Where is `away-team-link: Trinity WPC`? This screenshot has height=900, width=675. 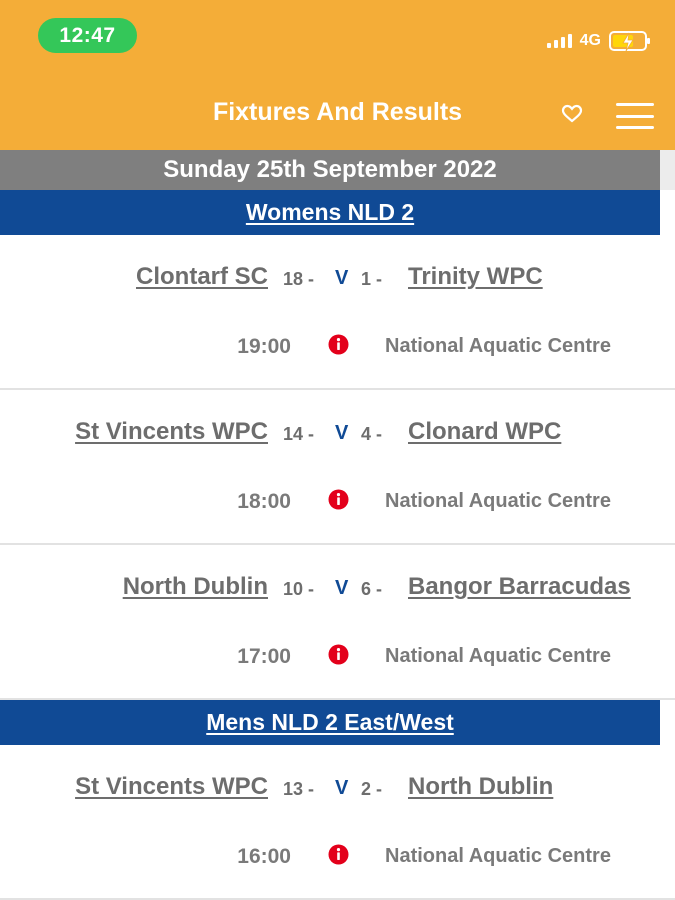
away-team-link: Trinity WPC is located at coordinates (475, 277).